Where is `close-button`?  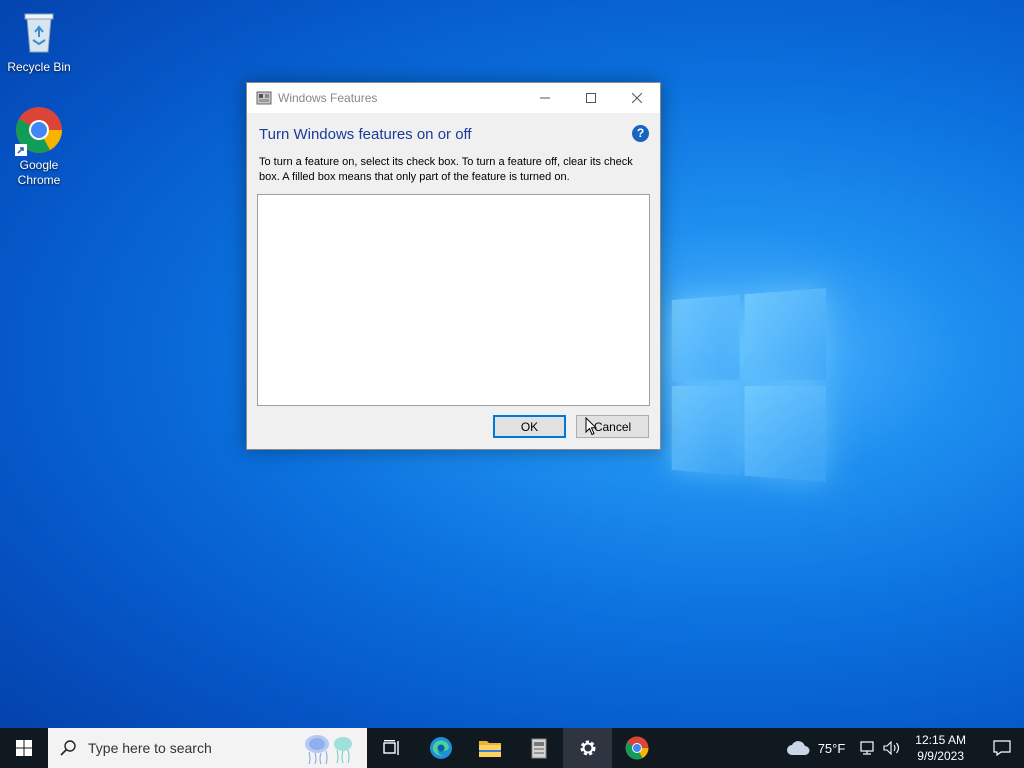
close-button is located at coordinates (637, 98).